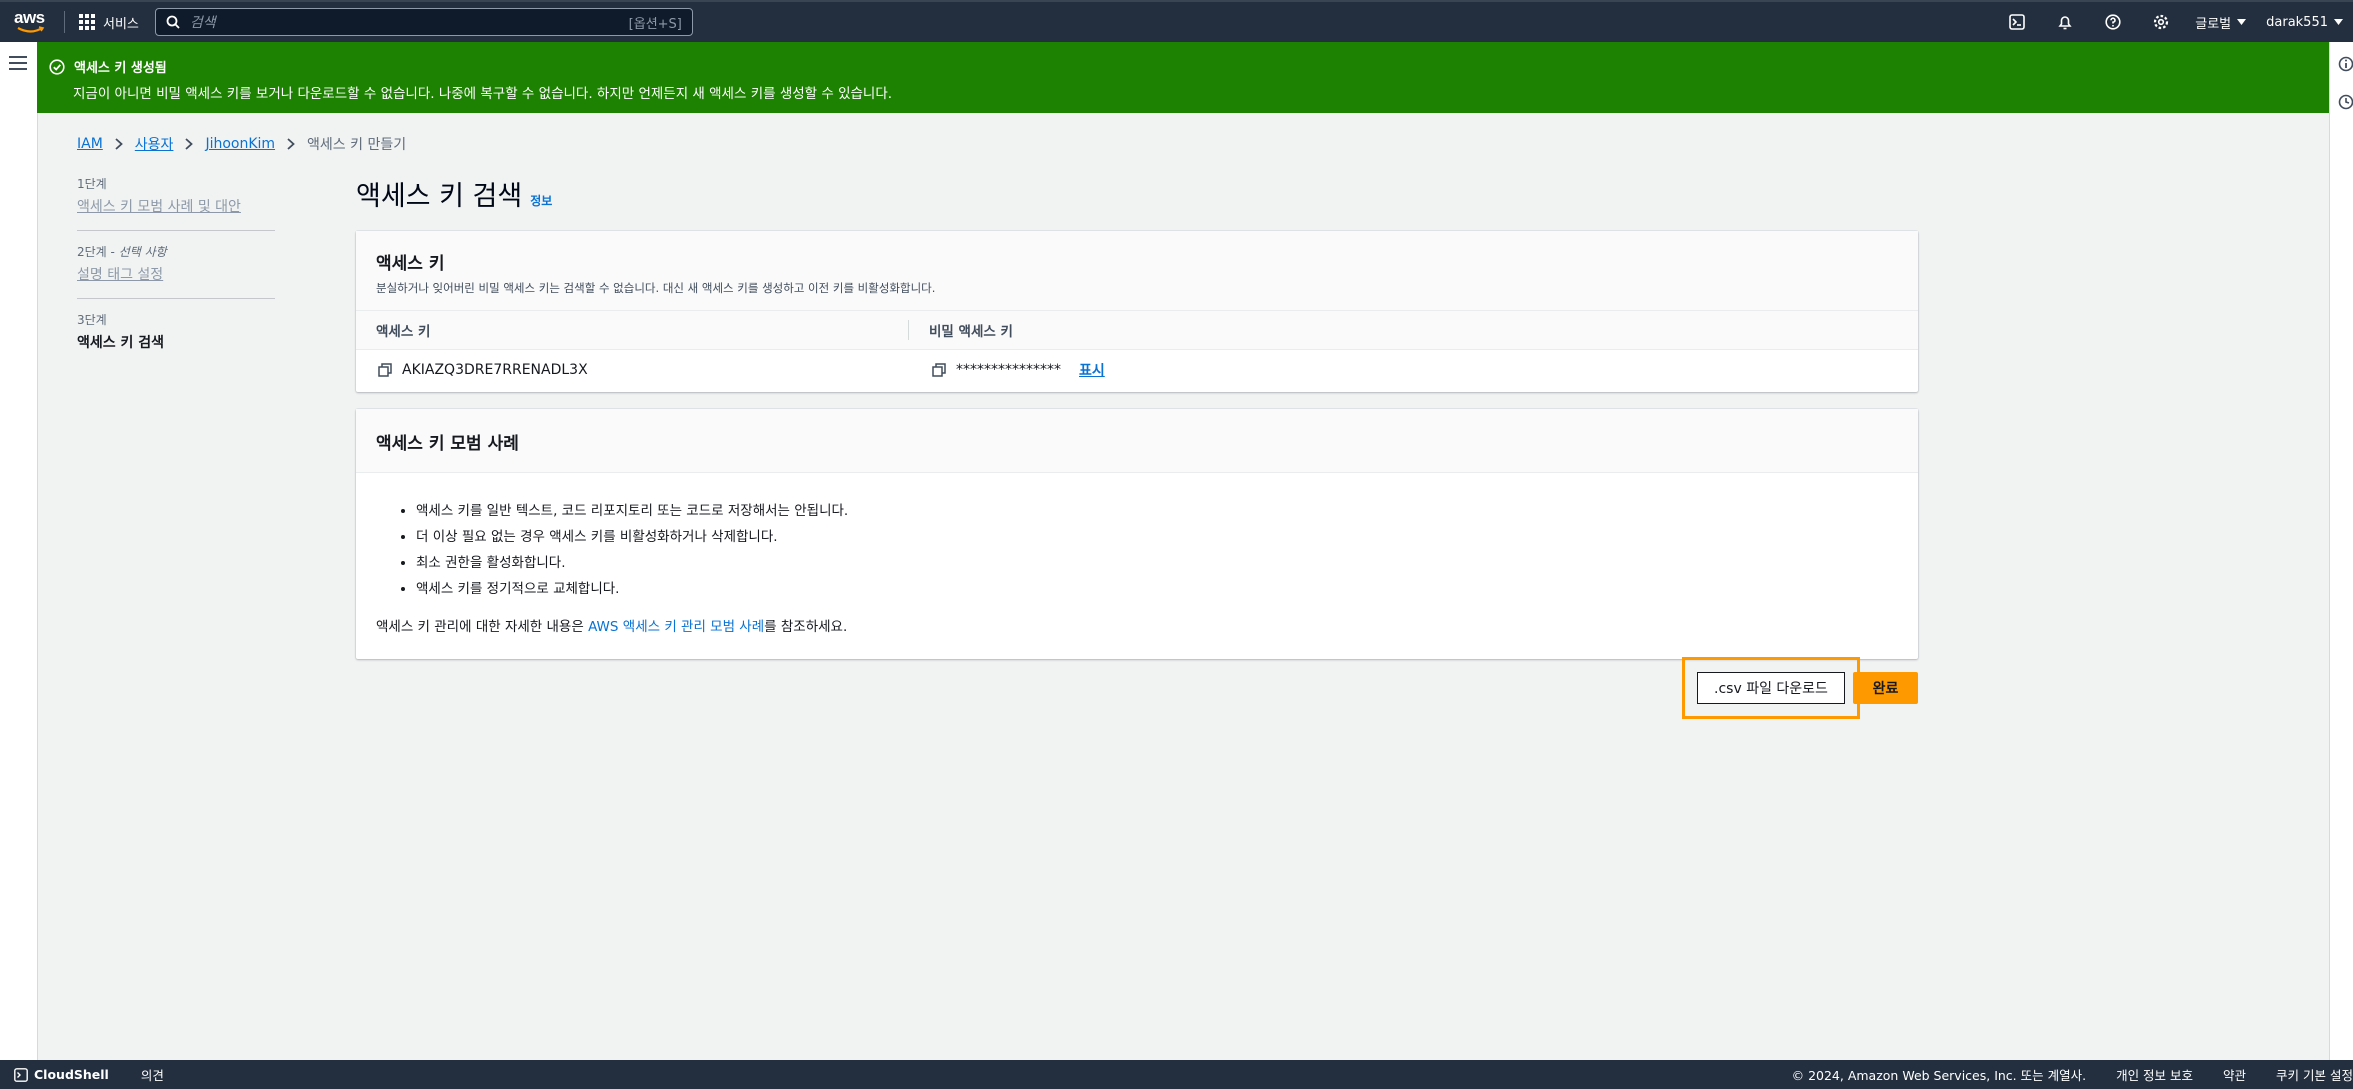 The image size is (2353, 1089). I want to click on gear-icon, so click(2161, 22).